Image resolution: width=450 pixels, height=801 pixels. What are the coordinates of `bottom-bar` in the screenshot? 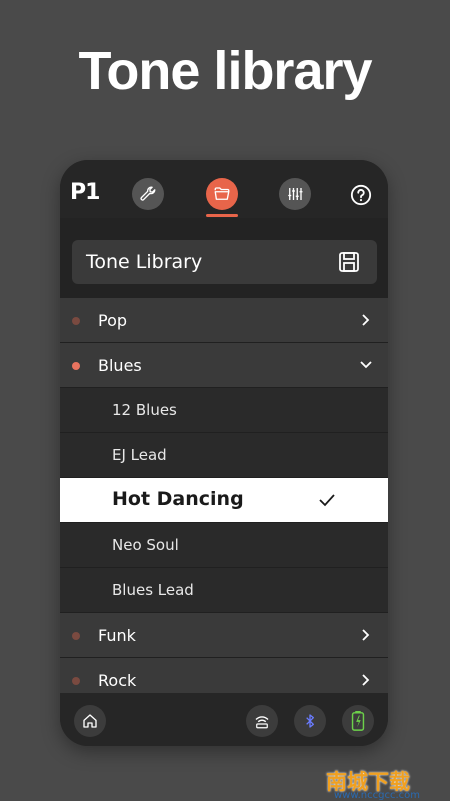 It's located at (224, 719).